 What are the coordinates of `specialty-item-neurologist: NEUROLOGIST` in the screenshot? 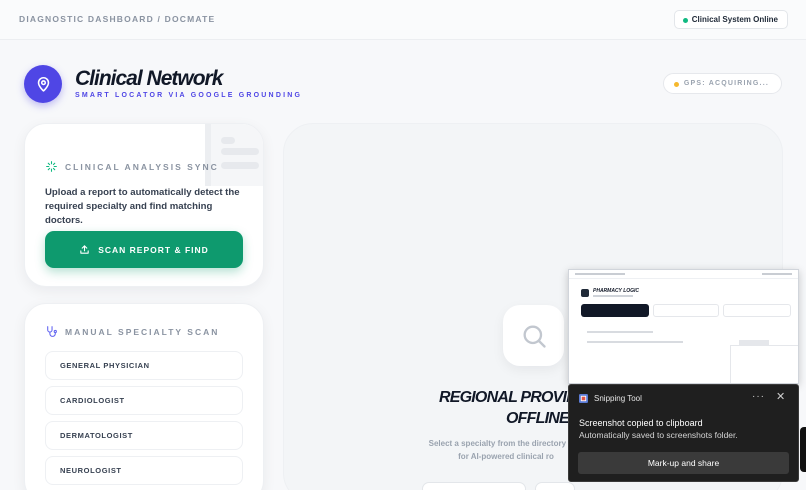 It's located at (144, 470).